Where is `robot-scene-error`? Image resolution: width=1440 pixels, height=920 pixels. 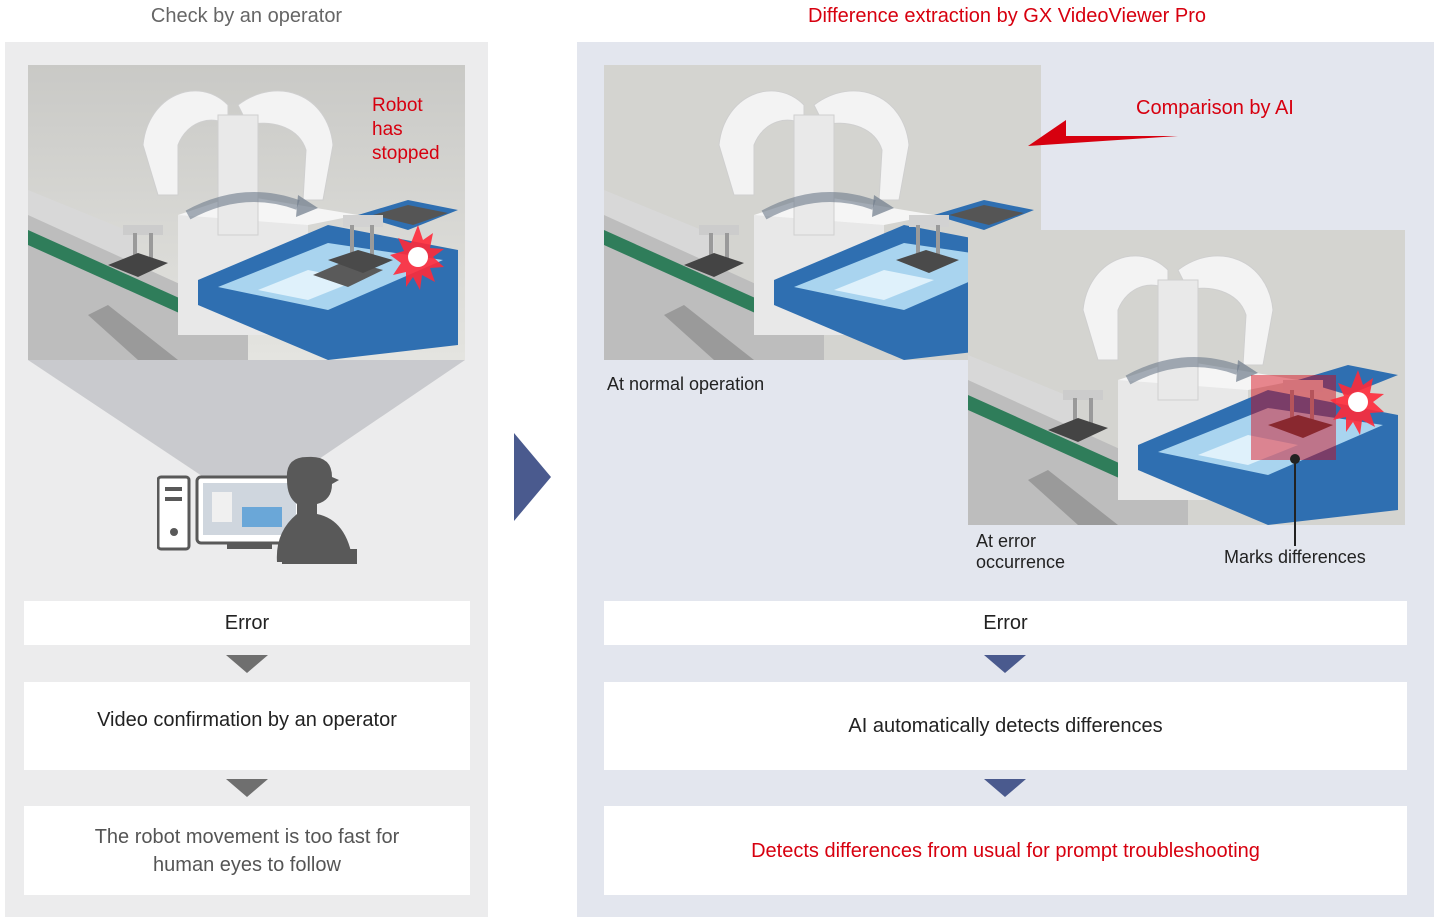 robot-scene-error is located at coordinates (1186, 377).